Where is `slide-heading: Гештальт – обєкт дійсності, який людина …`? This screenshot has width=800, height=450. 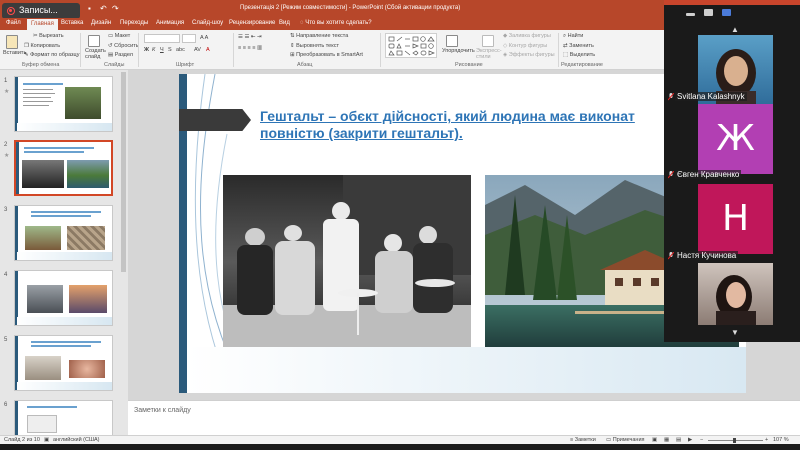
slide-heading: Гештальт – обєкт дійсності, який людина … is located at coordinates (475, 125).